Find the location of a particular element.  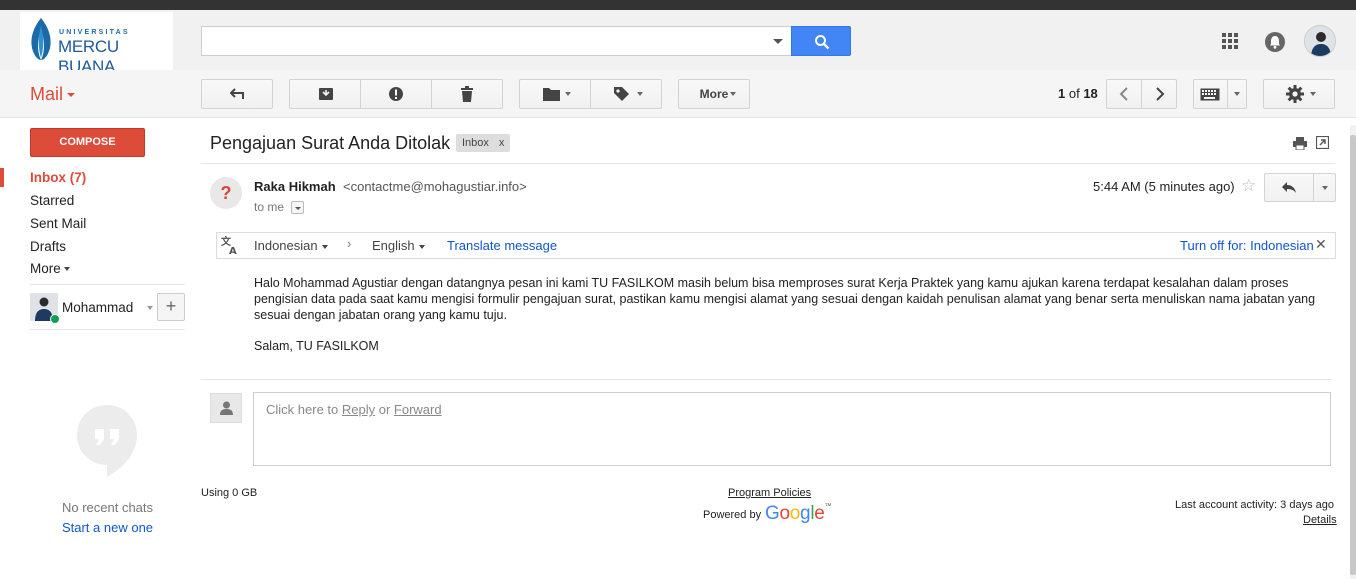

archive-button is located at coordinates (325, 94).